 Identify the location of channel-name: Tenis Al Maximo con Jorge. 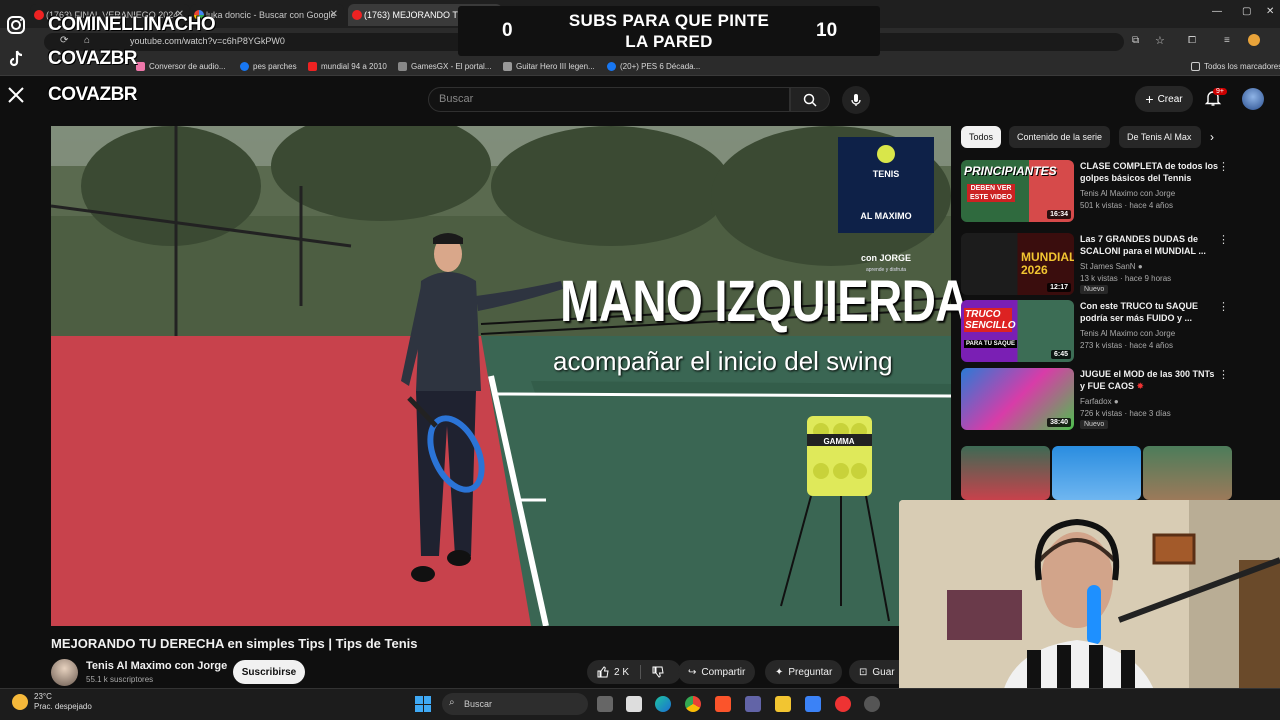
(156, 666).